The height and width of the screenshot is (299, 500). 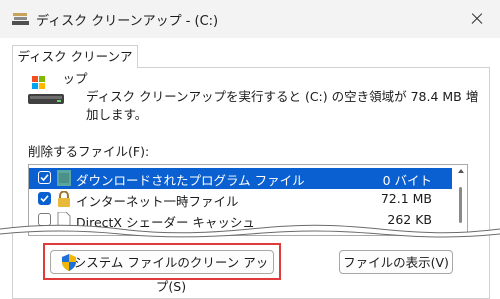 I want to click on file-name: ダウンロードされたプログラム ファイル, so click(x=190, y=180).